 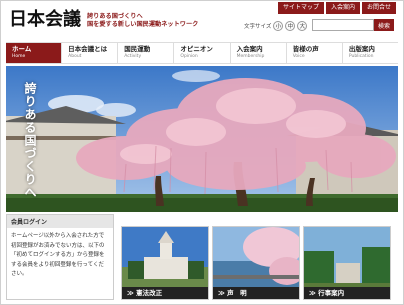 I want to click on nav-item-label: 皆様の声, so click(x=305, y=49).